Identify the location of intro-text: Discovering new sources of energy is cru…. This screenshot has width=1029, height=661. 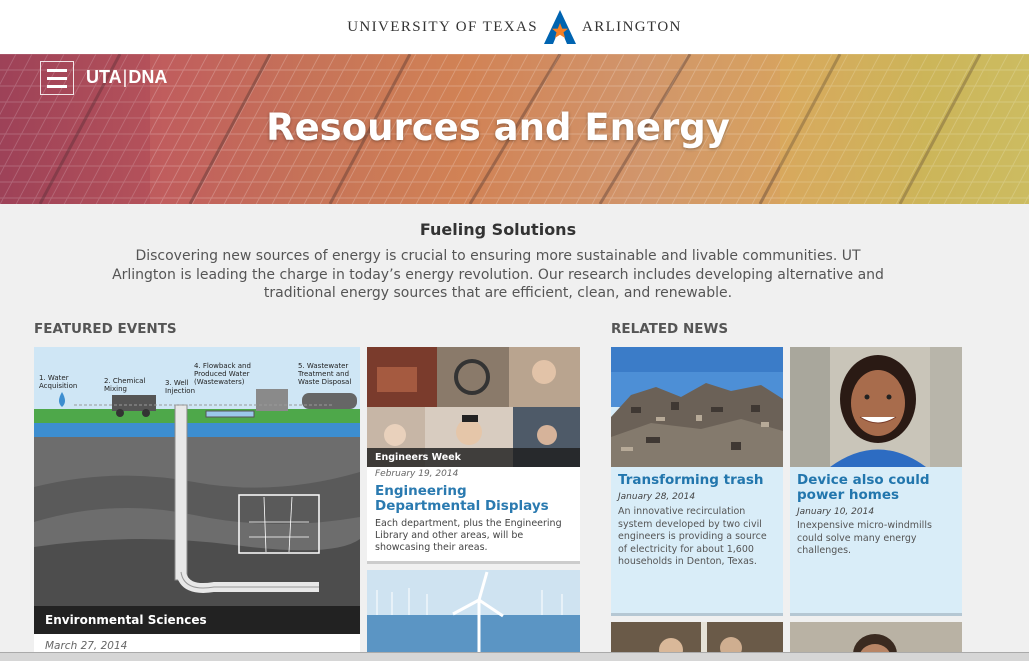
(498, 274).